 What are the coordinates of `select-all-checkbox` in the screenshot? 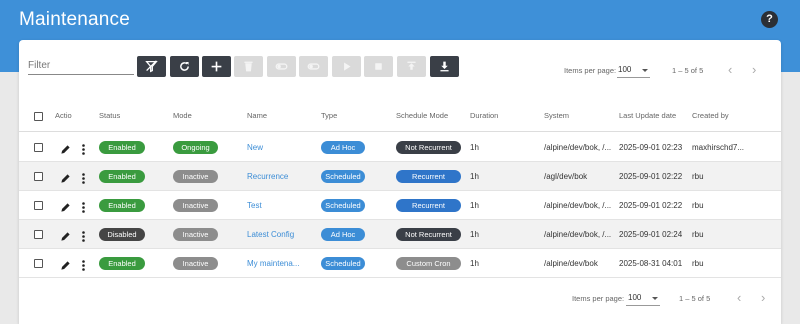 It's located at (38, 116).